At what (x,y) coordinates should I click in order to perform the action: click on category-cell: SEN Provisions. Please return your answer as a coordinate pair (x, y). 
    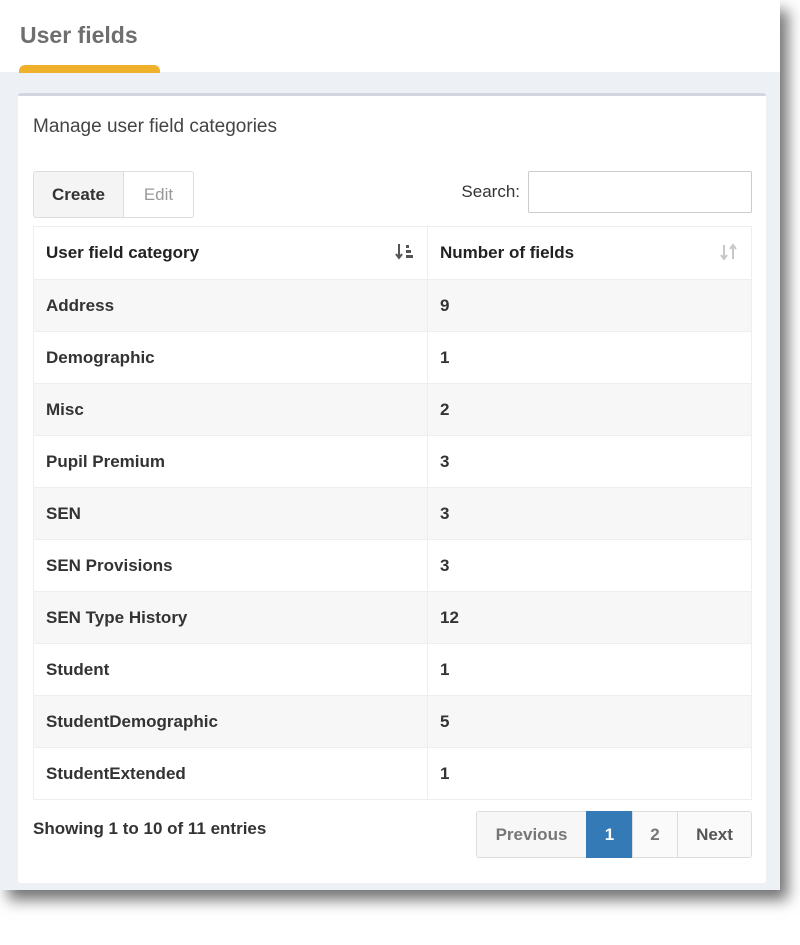
    Looking at the image, I should click on (230, 565).